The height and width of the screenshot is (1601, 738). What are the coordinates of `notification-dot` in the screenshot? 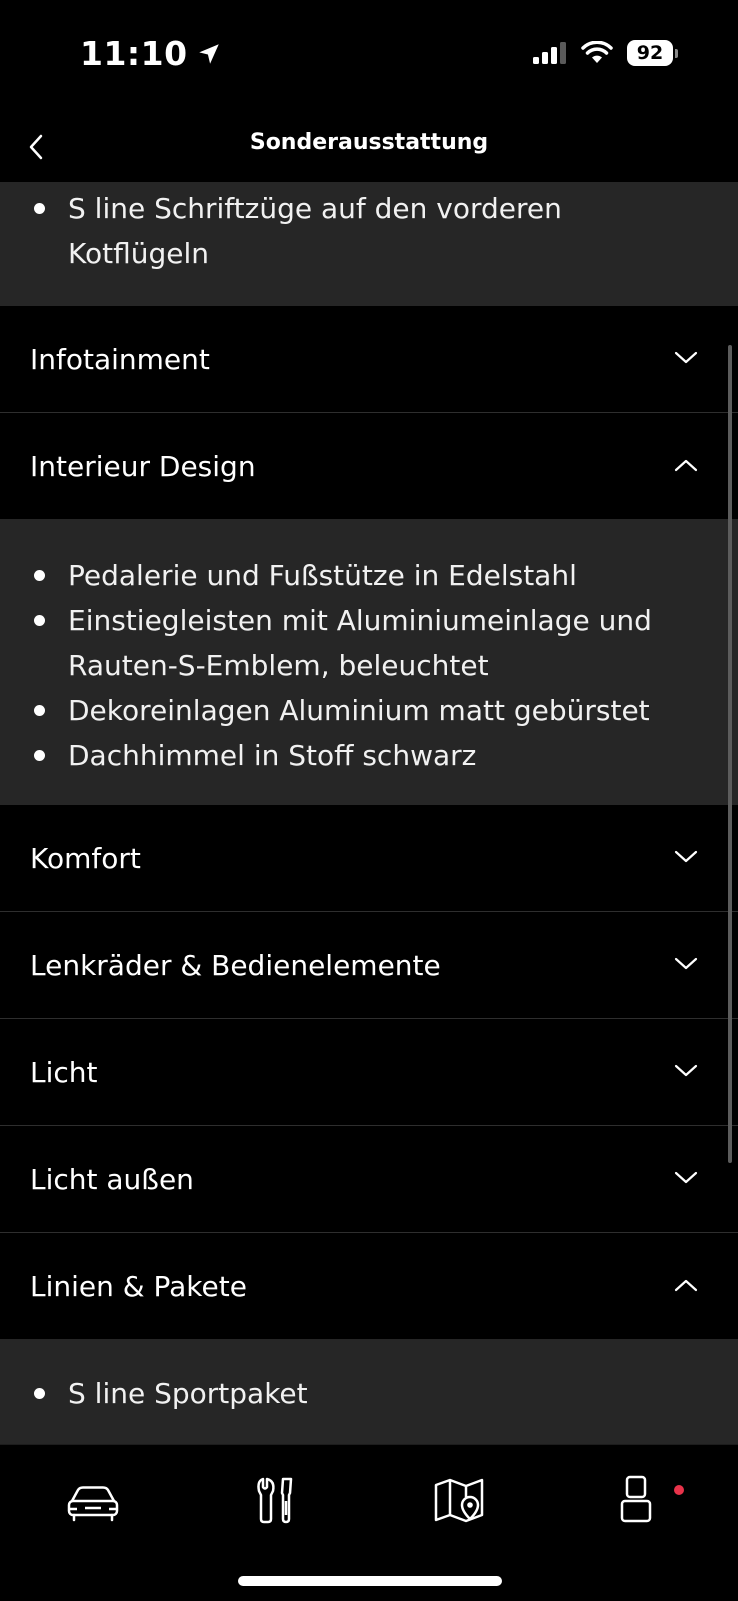 It's located at (679, 1490).